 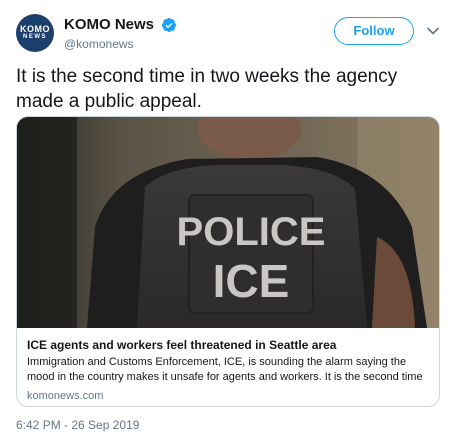 I want to click on avatar-logo-text: KOMO, so click(x=35, y=29).